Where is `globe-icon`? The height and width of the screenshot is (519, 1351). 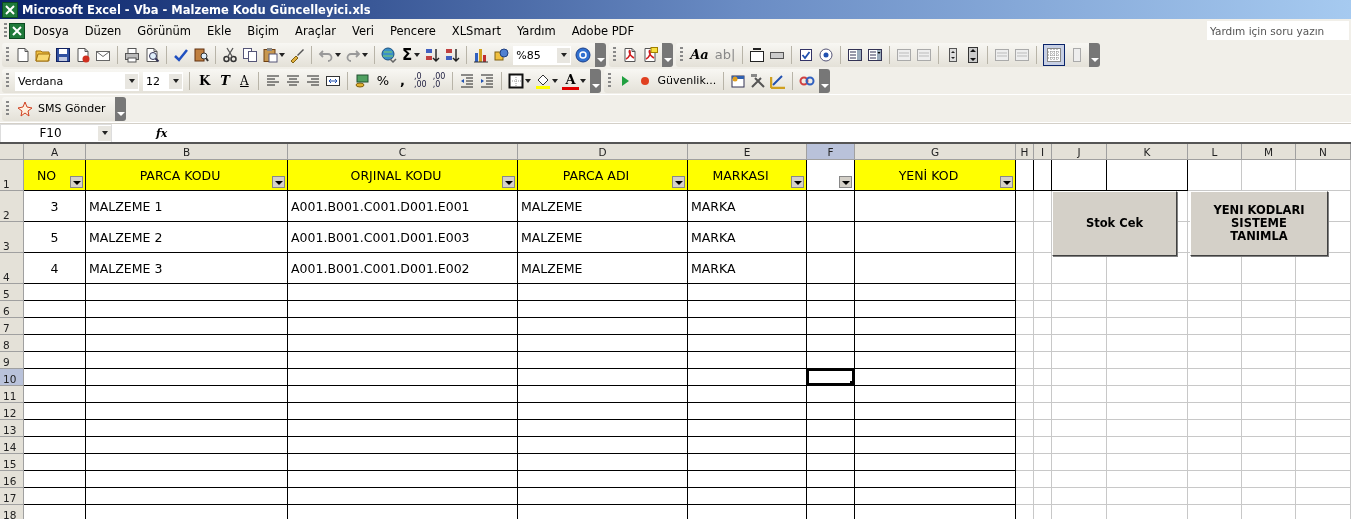
globe-icon is located at coordinates (389, 55).